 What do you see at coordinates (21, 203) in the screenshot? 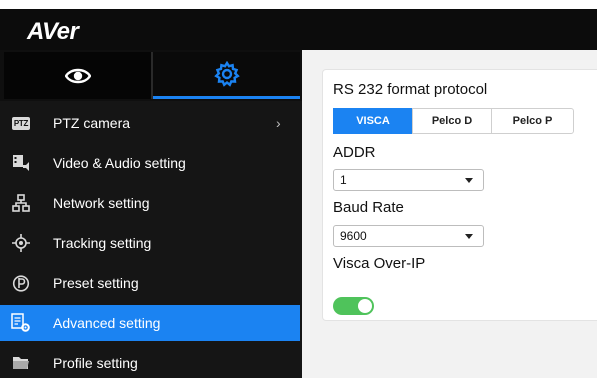
I see `network-icon` at bounding box center [21, 203].